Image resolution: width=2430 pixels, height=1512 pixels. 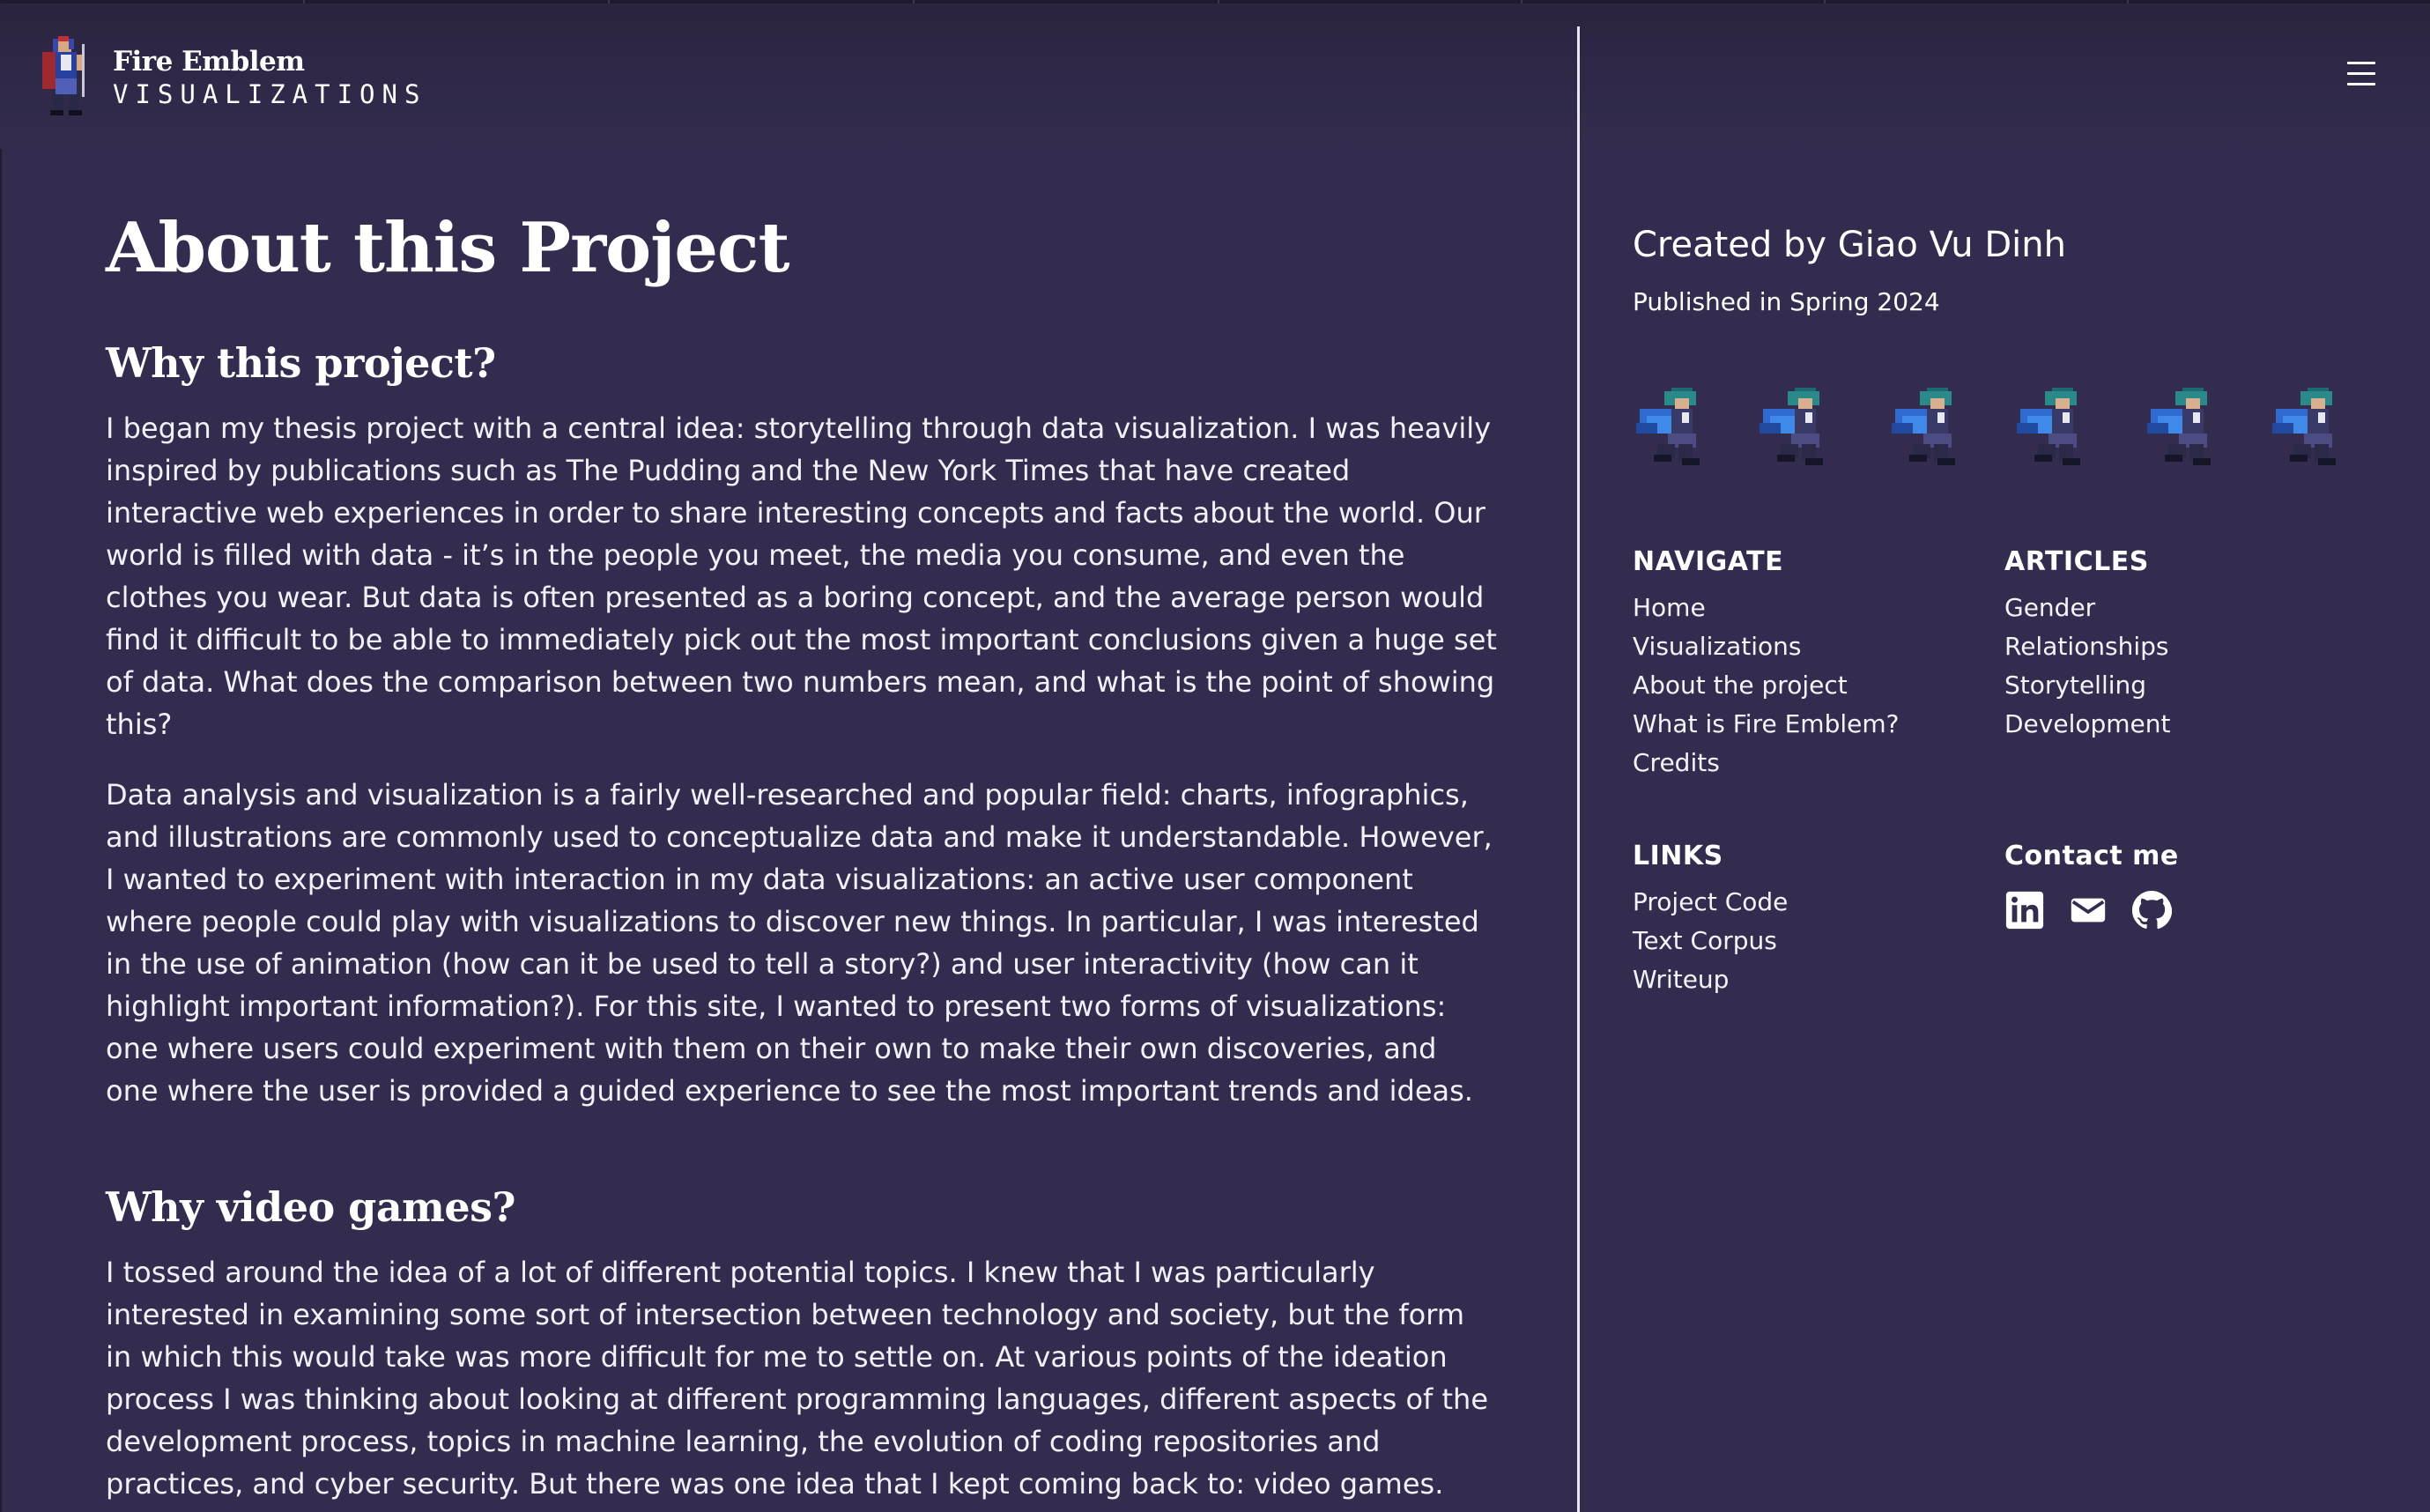 I want to click on nav-link-what-is-fire-emblem: What is Fire Emblem?, so click(x=1767, y=724).